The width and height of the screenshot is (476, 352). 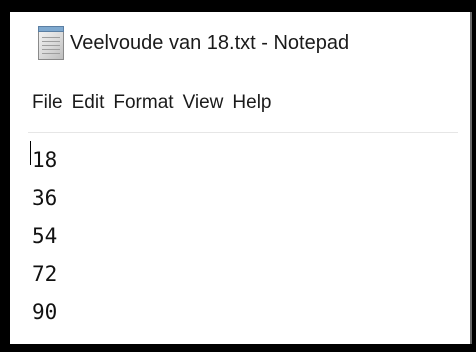 I want to click on text-caret, so click(x=30, y=153).